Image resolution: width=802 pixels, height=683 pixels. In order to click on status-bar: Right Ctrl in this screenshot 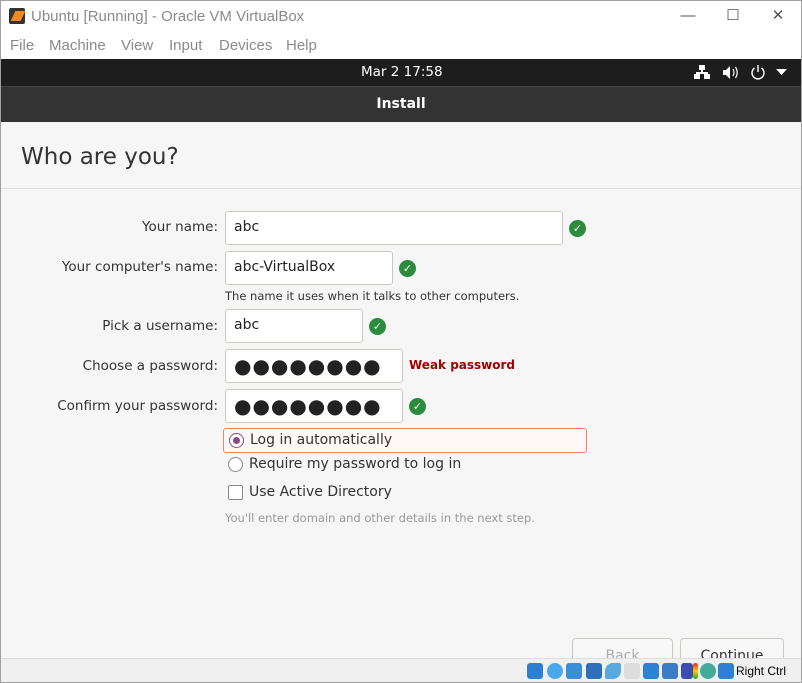, I will do `click(401, 670)`.